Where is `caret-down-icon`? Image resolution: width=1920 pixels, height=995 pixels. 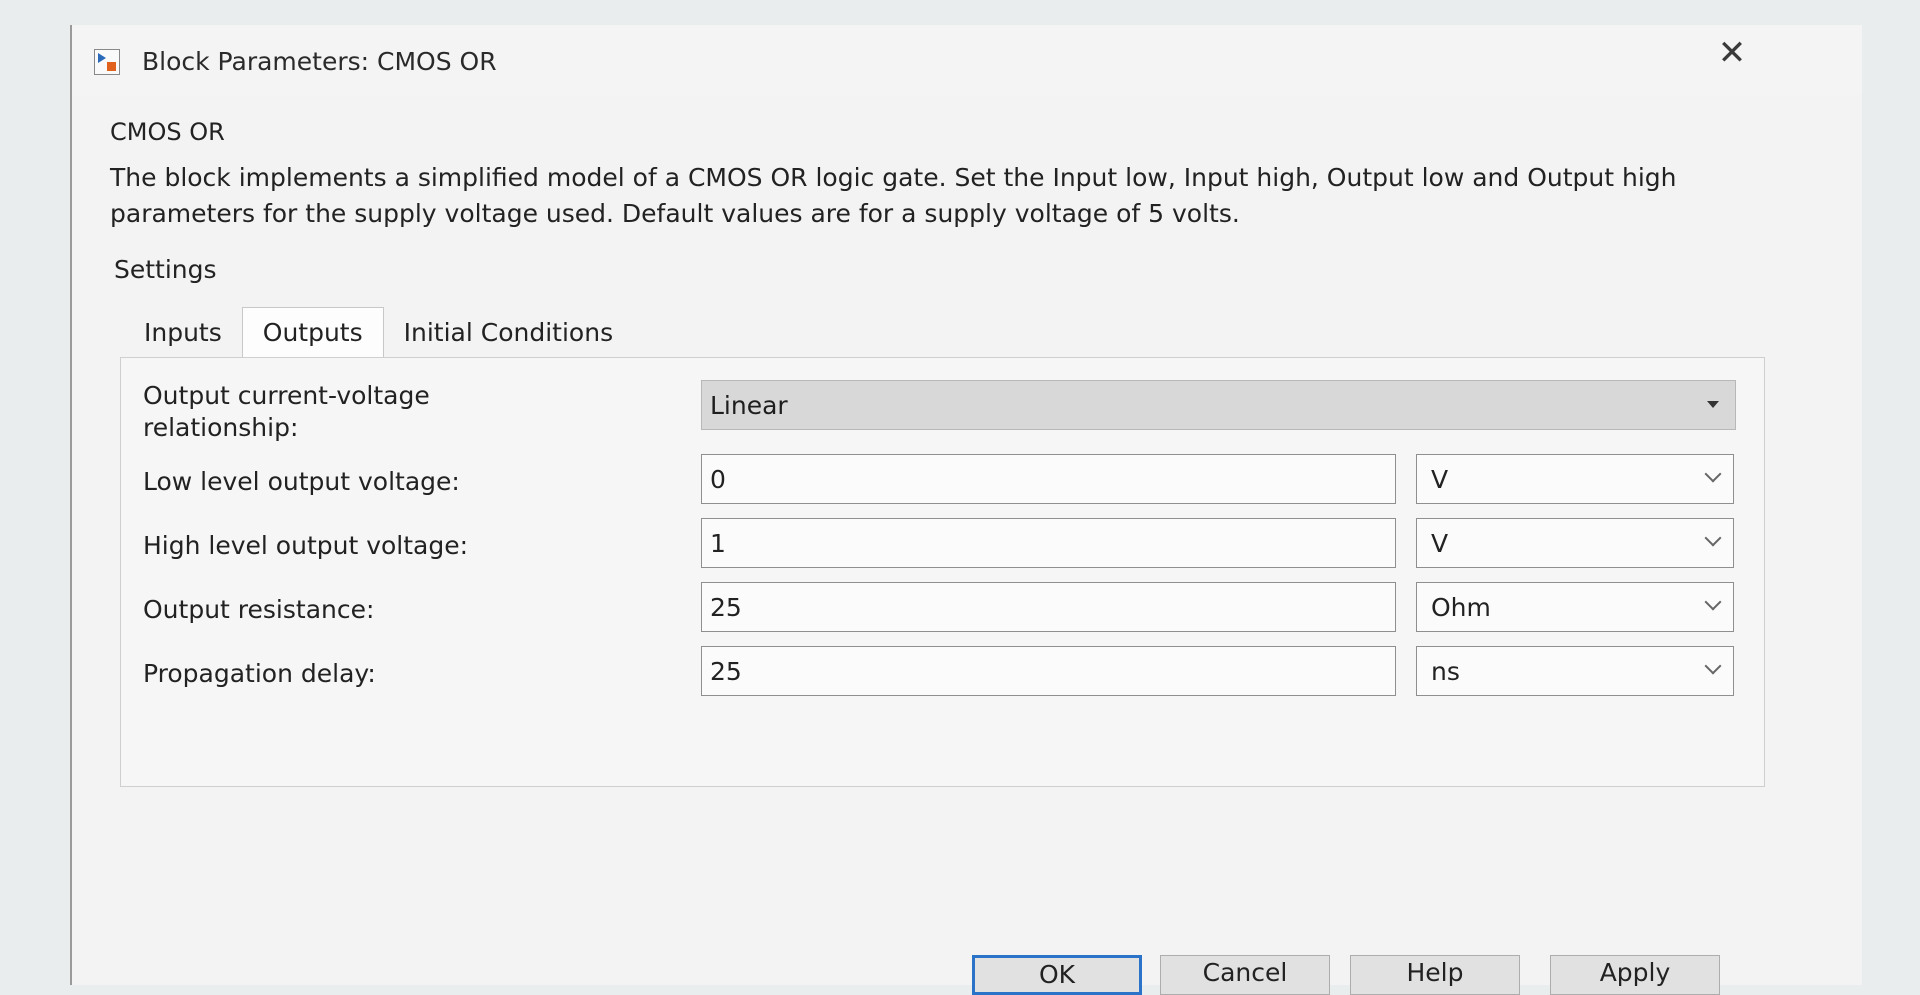
caret-down-icon is located at coordinates (1713, 404).